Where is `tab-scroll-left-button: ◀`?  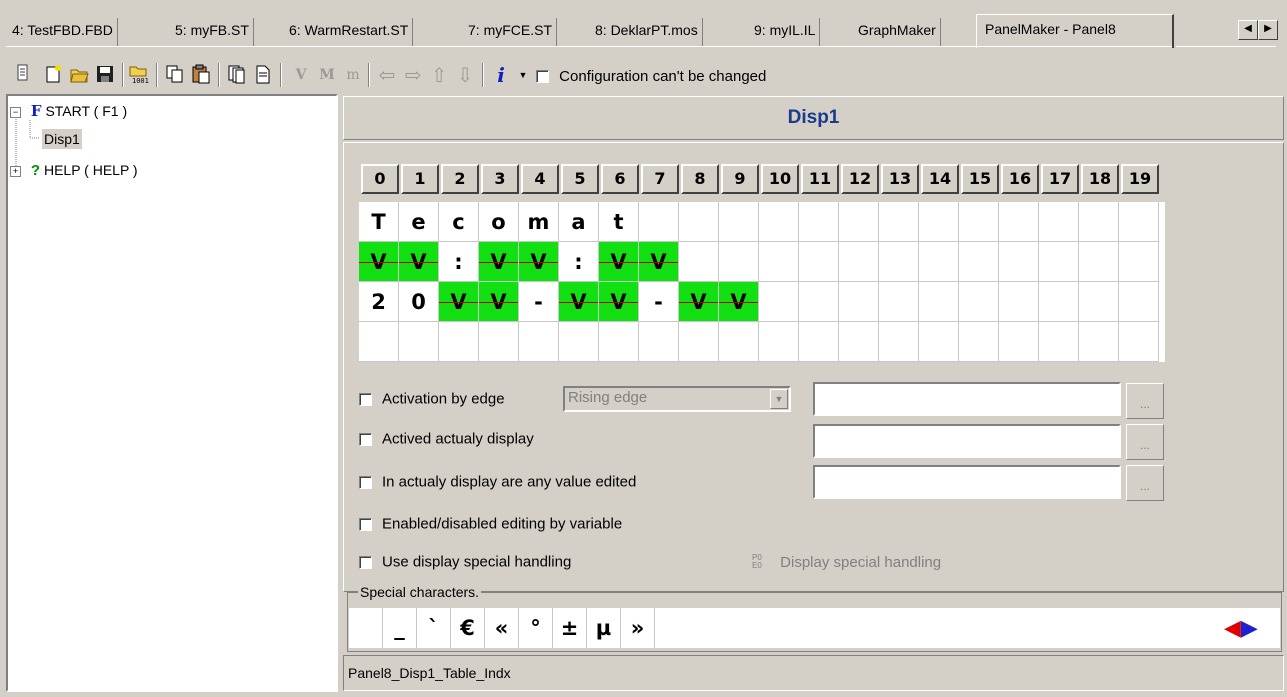
tab-scroll-left-button: ◀ is located at coordinates (1248, 30).